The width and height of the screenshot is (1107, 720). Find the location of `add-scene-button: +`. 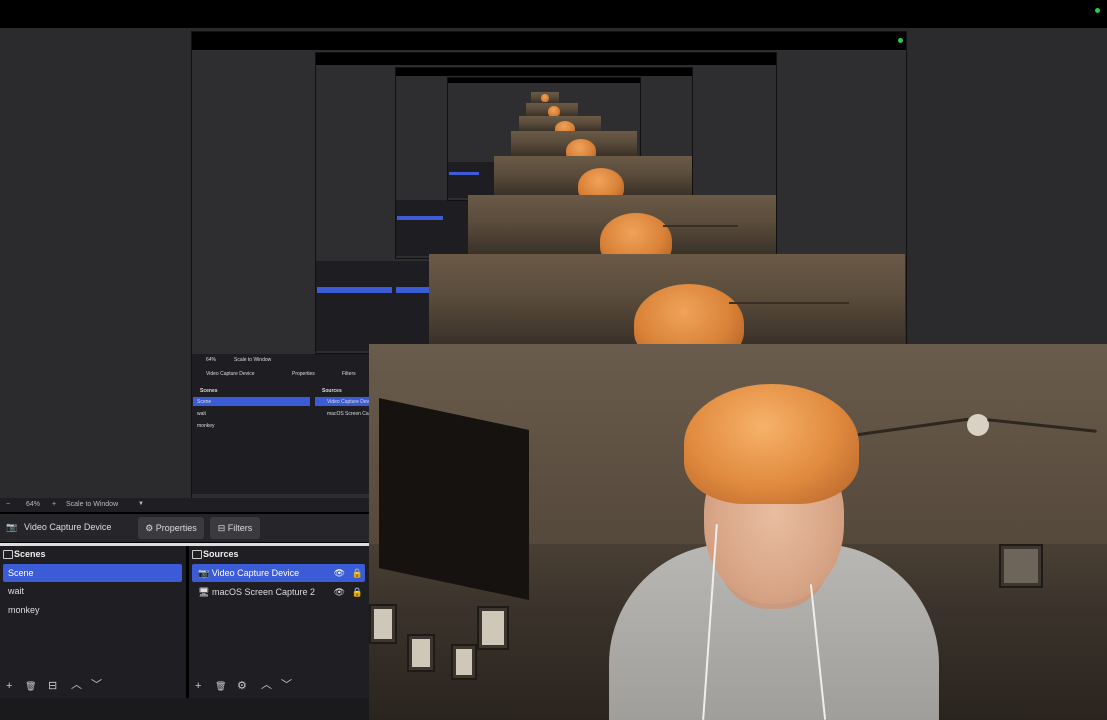

add-scene-button: + is located at coordinates (9, 686).